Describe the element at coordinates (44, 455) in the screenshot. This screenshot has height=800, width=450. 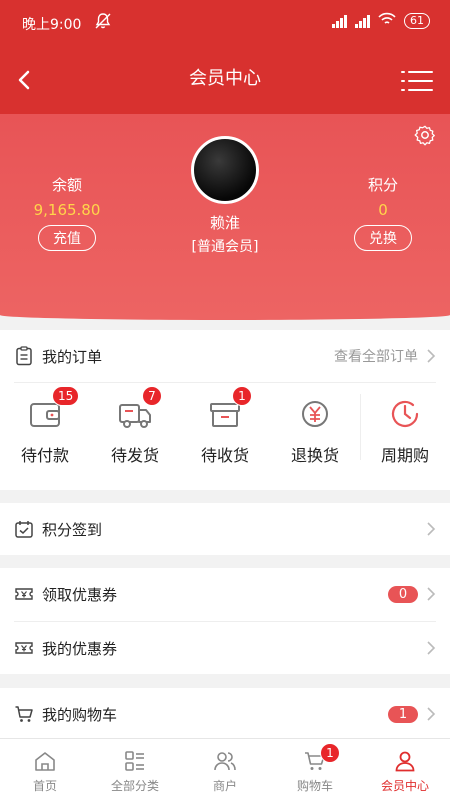
I see `order-status-label: 待付款` at that location.